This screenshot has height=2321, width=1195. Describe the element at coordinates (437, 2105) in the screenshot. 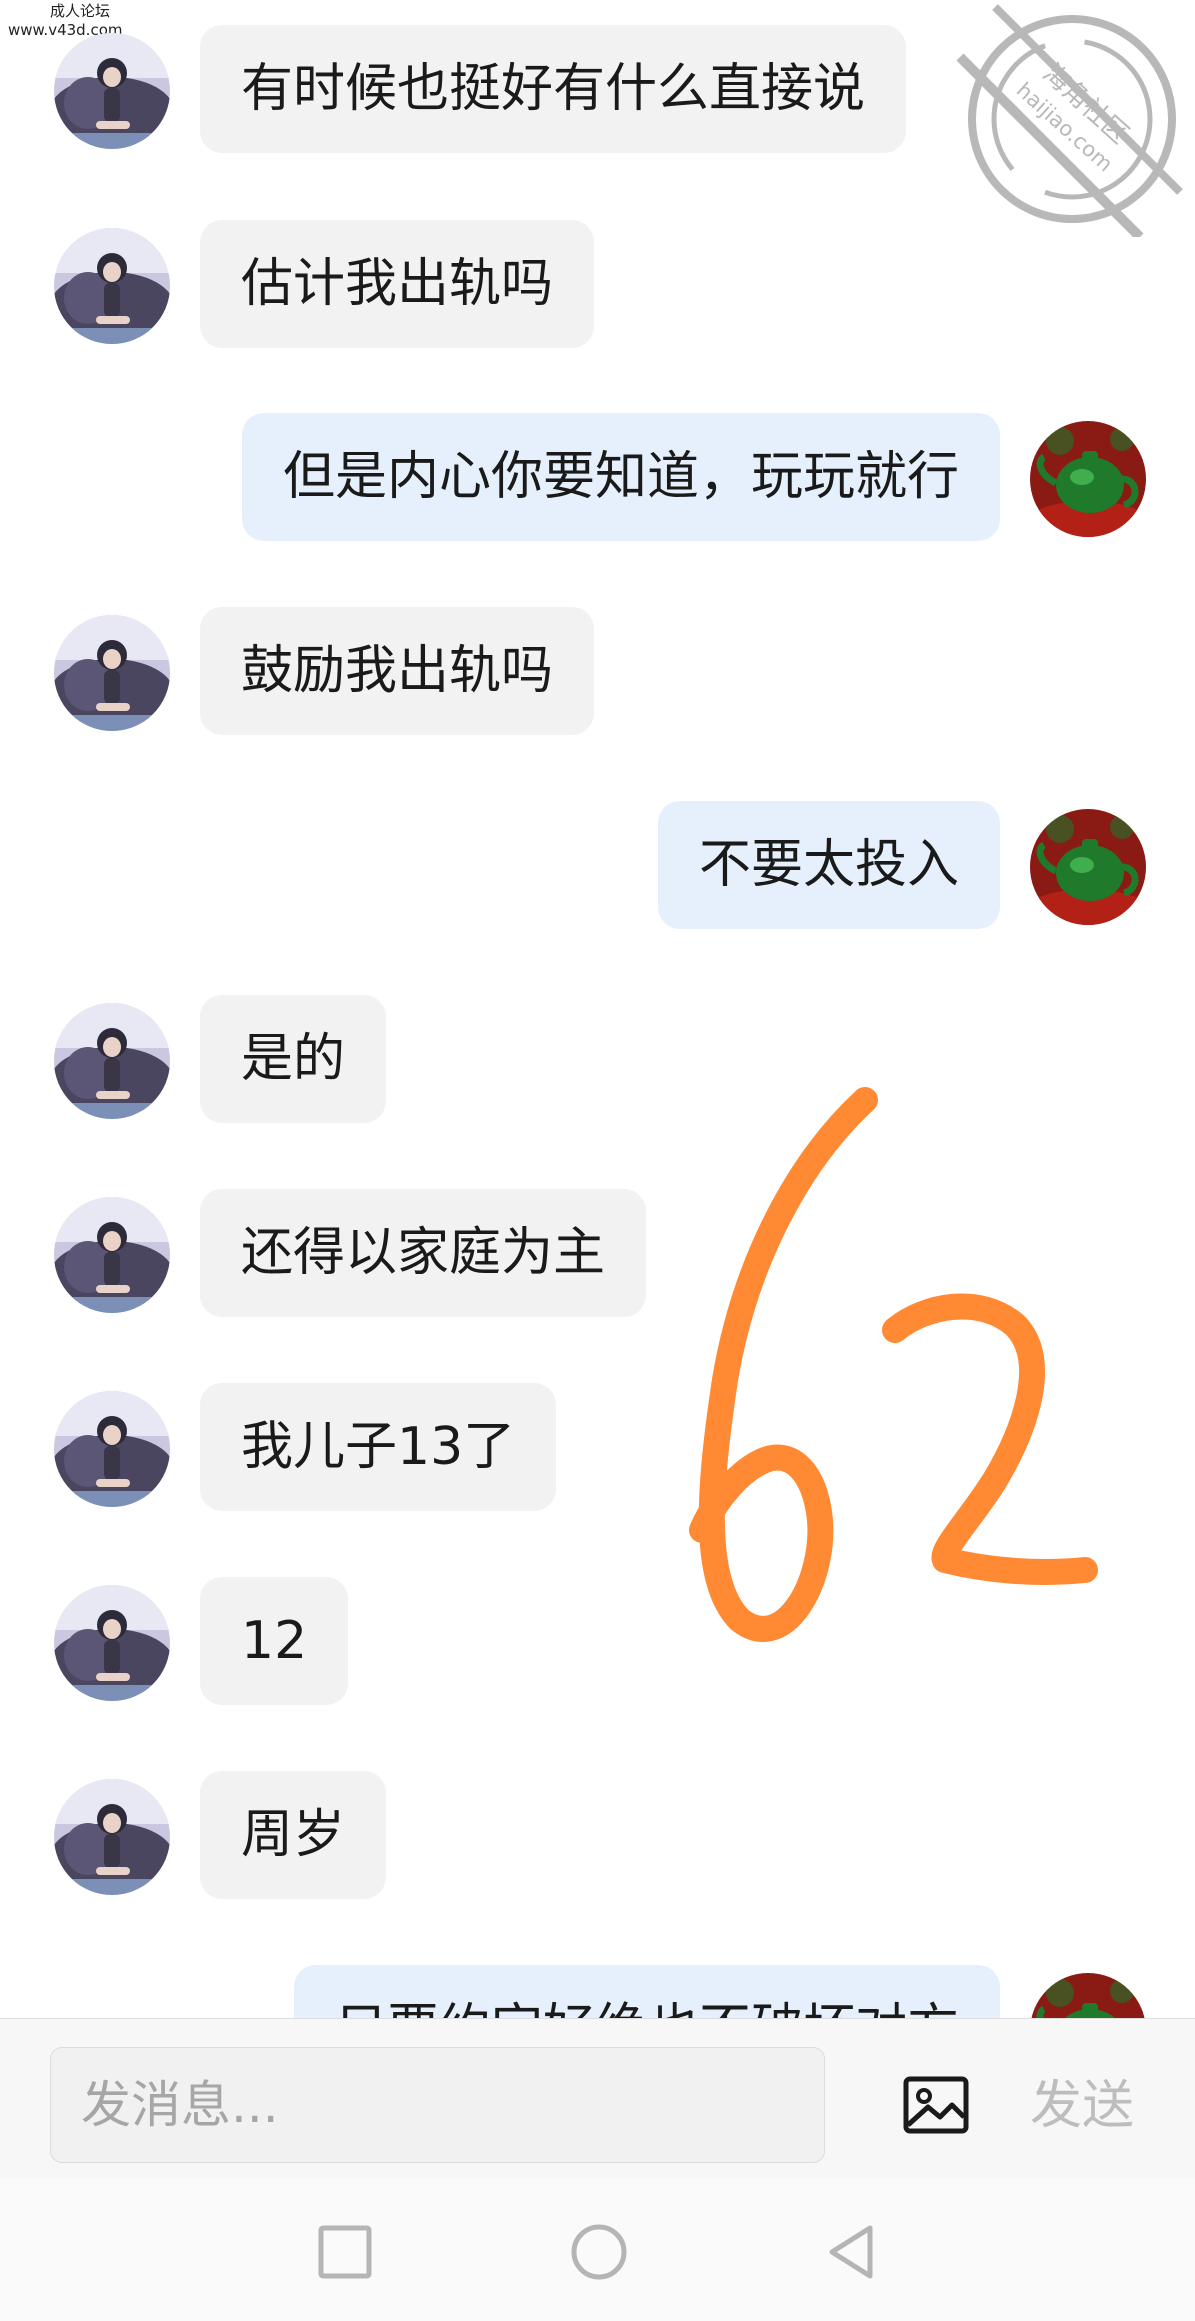

I see `message-input` at that location.